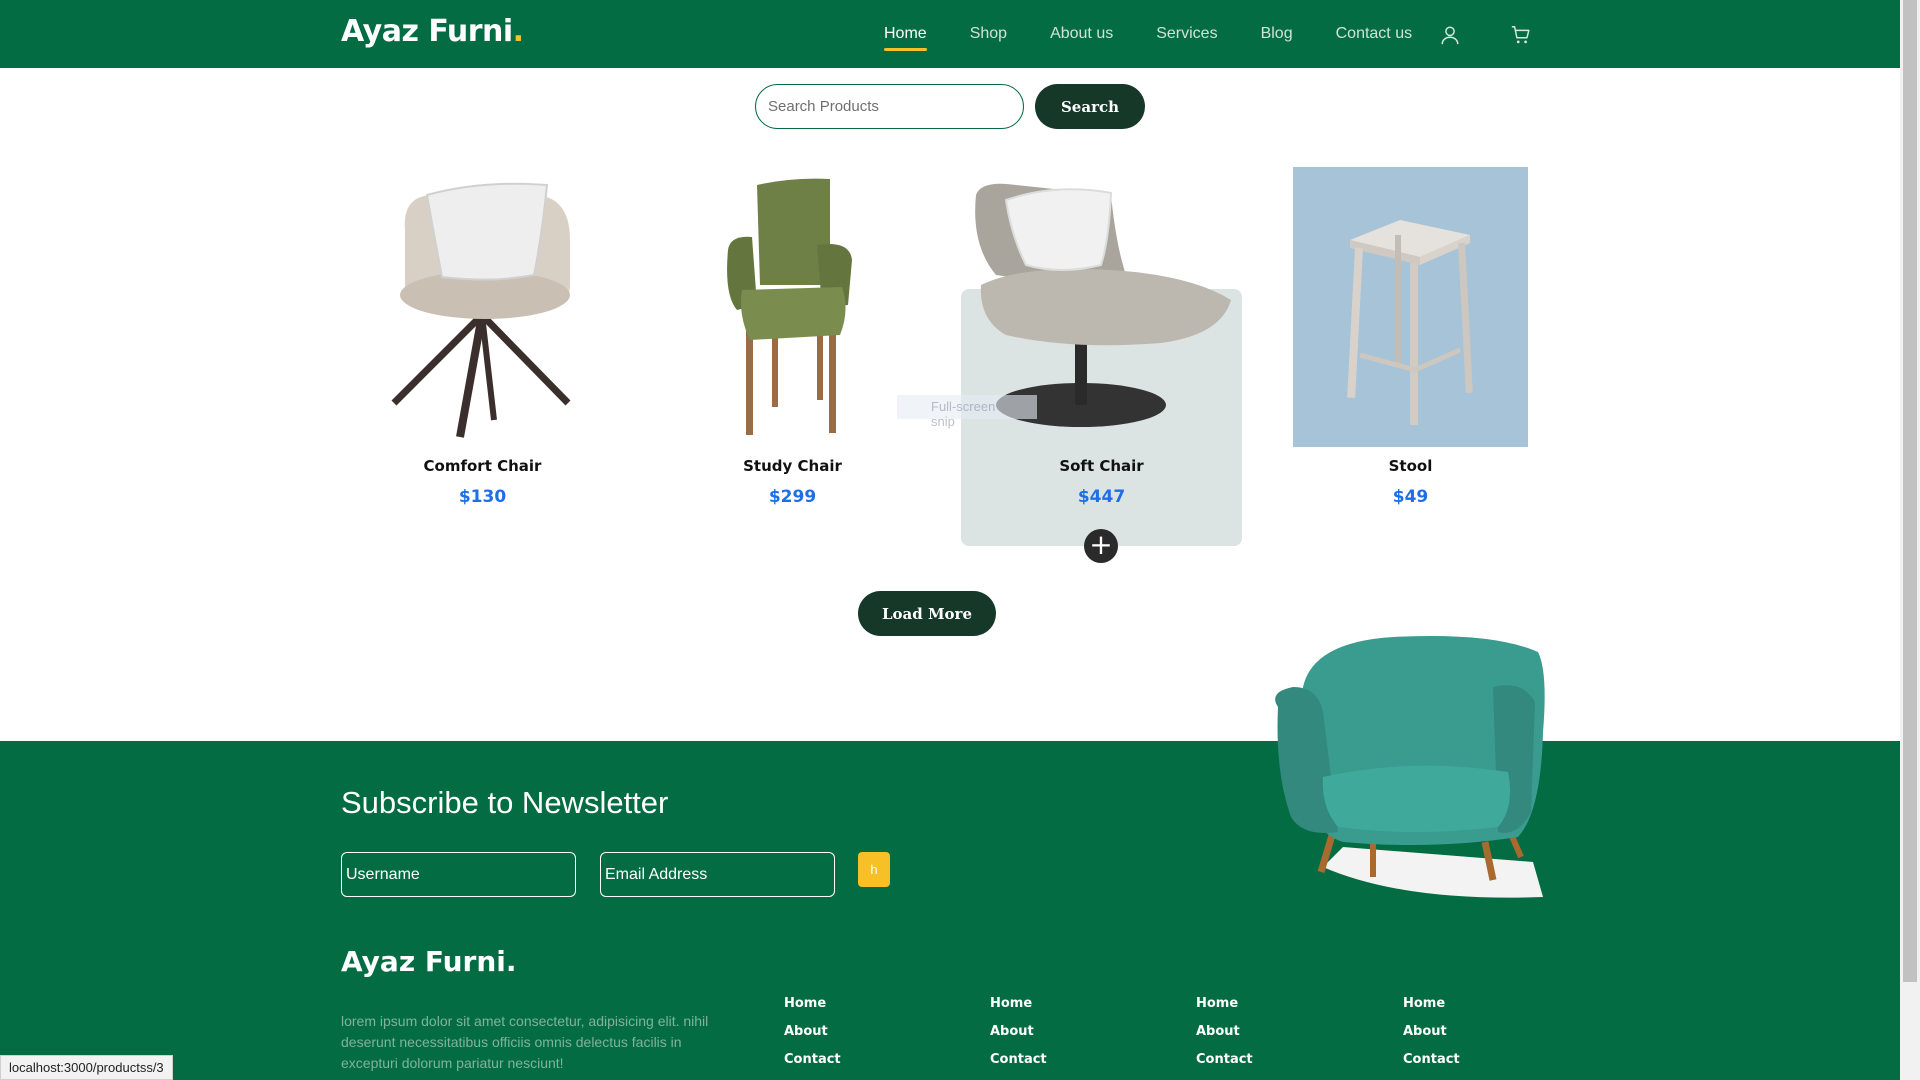  What do you see at coordinates (1410, 497) in the screenshot?
I see `product-price: $49` at bounding box center [1410, 497].